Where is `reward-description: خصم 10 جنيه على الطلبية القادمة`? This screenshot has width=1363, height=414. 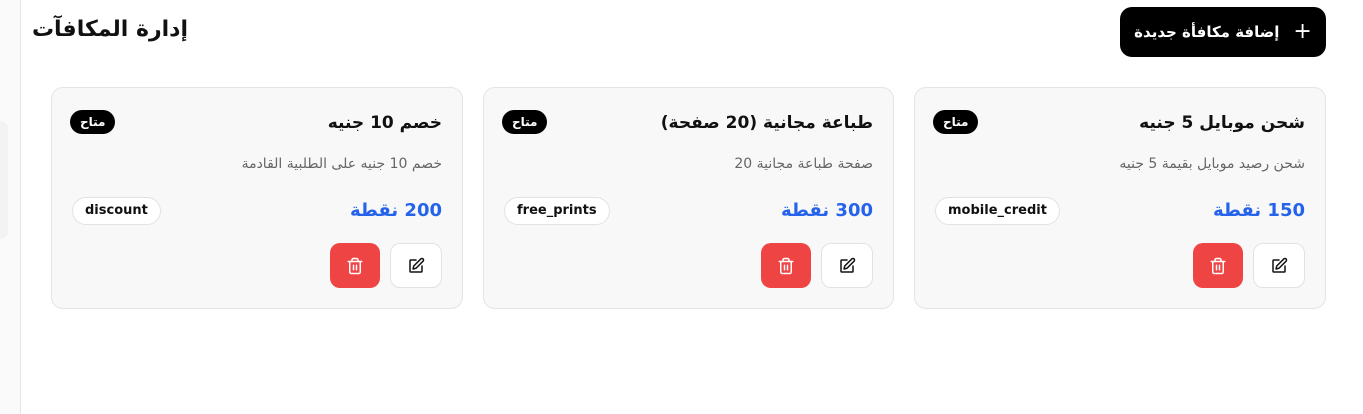 reward-description: خصم 10 جنيه على الطلبية القادمة is located at coordinates (341, 164).